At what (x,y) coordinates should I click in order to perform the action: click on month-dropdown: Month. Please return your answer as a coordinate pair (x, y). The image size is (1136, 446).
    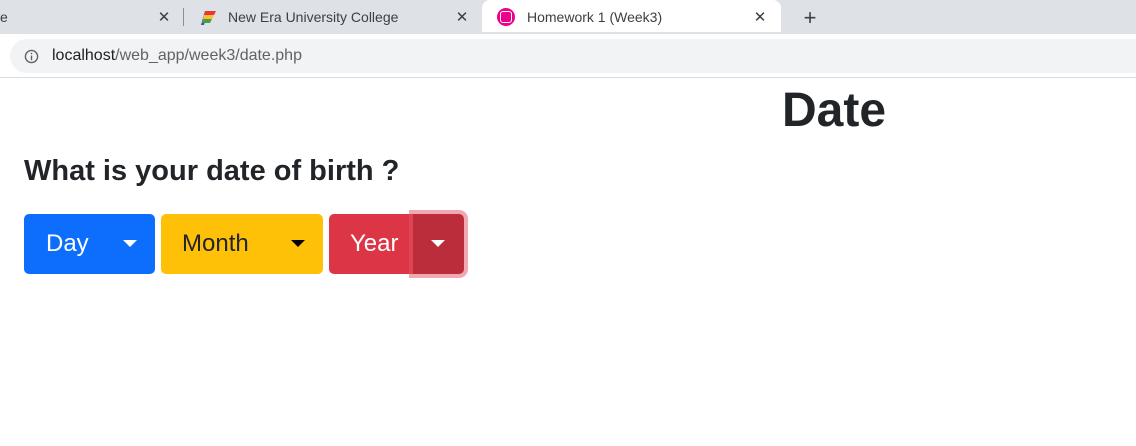
    Looking at the image, I should click on (242, 244).